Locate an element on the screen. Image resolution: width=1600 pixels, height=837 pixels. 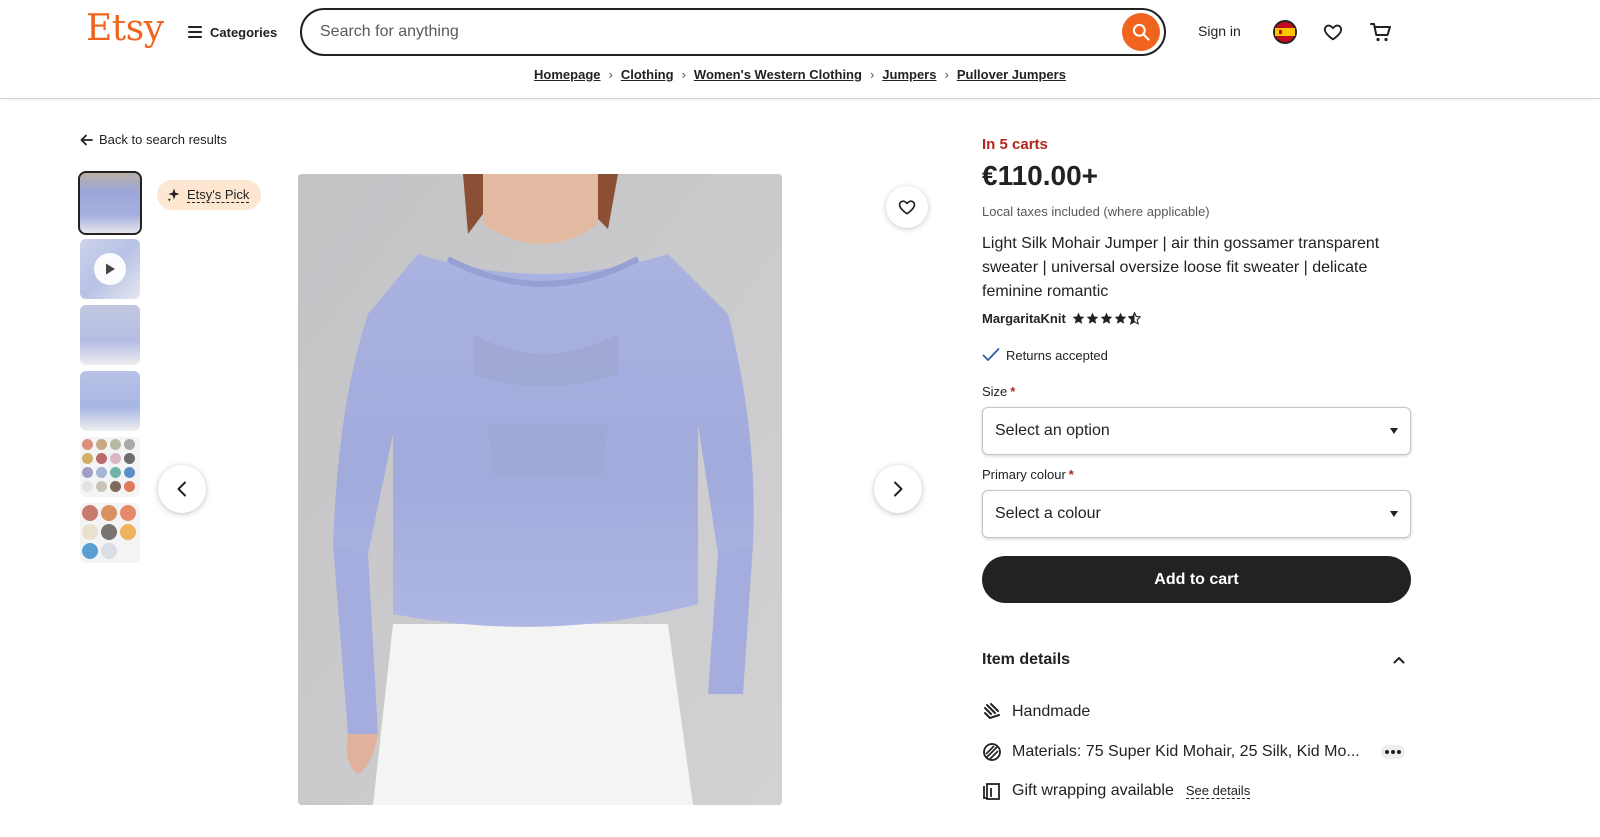
chevron-left-icon is located at coordinates (181, 489).